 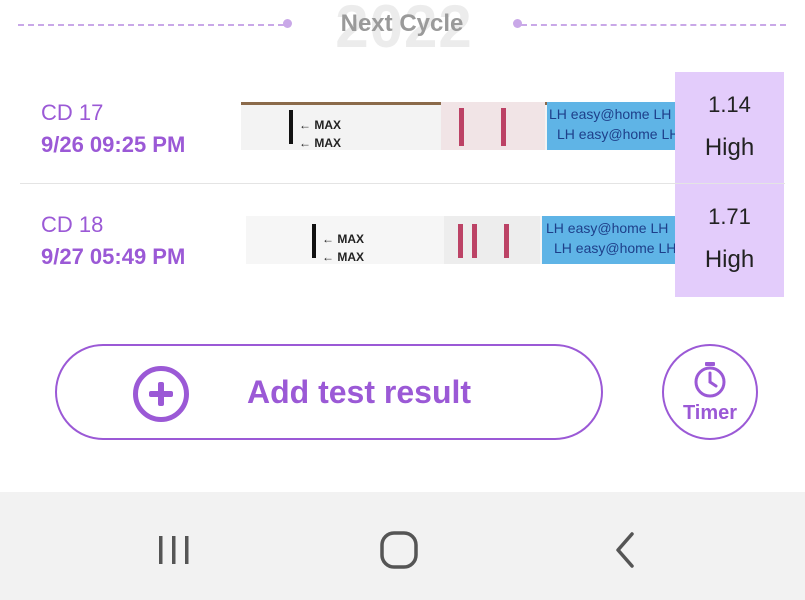 What do you see at coordinates (151, 25) in the screenshot?
I see `left-dashed-line` at bounding box center [151, 25].